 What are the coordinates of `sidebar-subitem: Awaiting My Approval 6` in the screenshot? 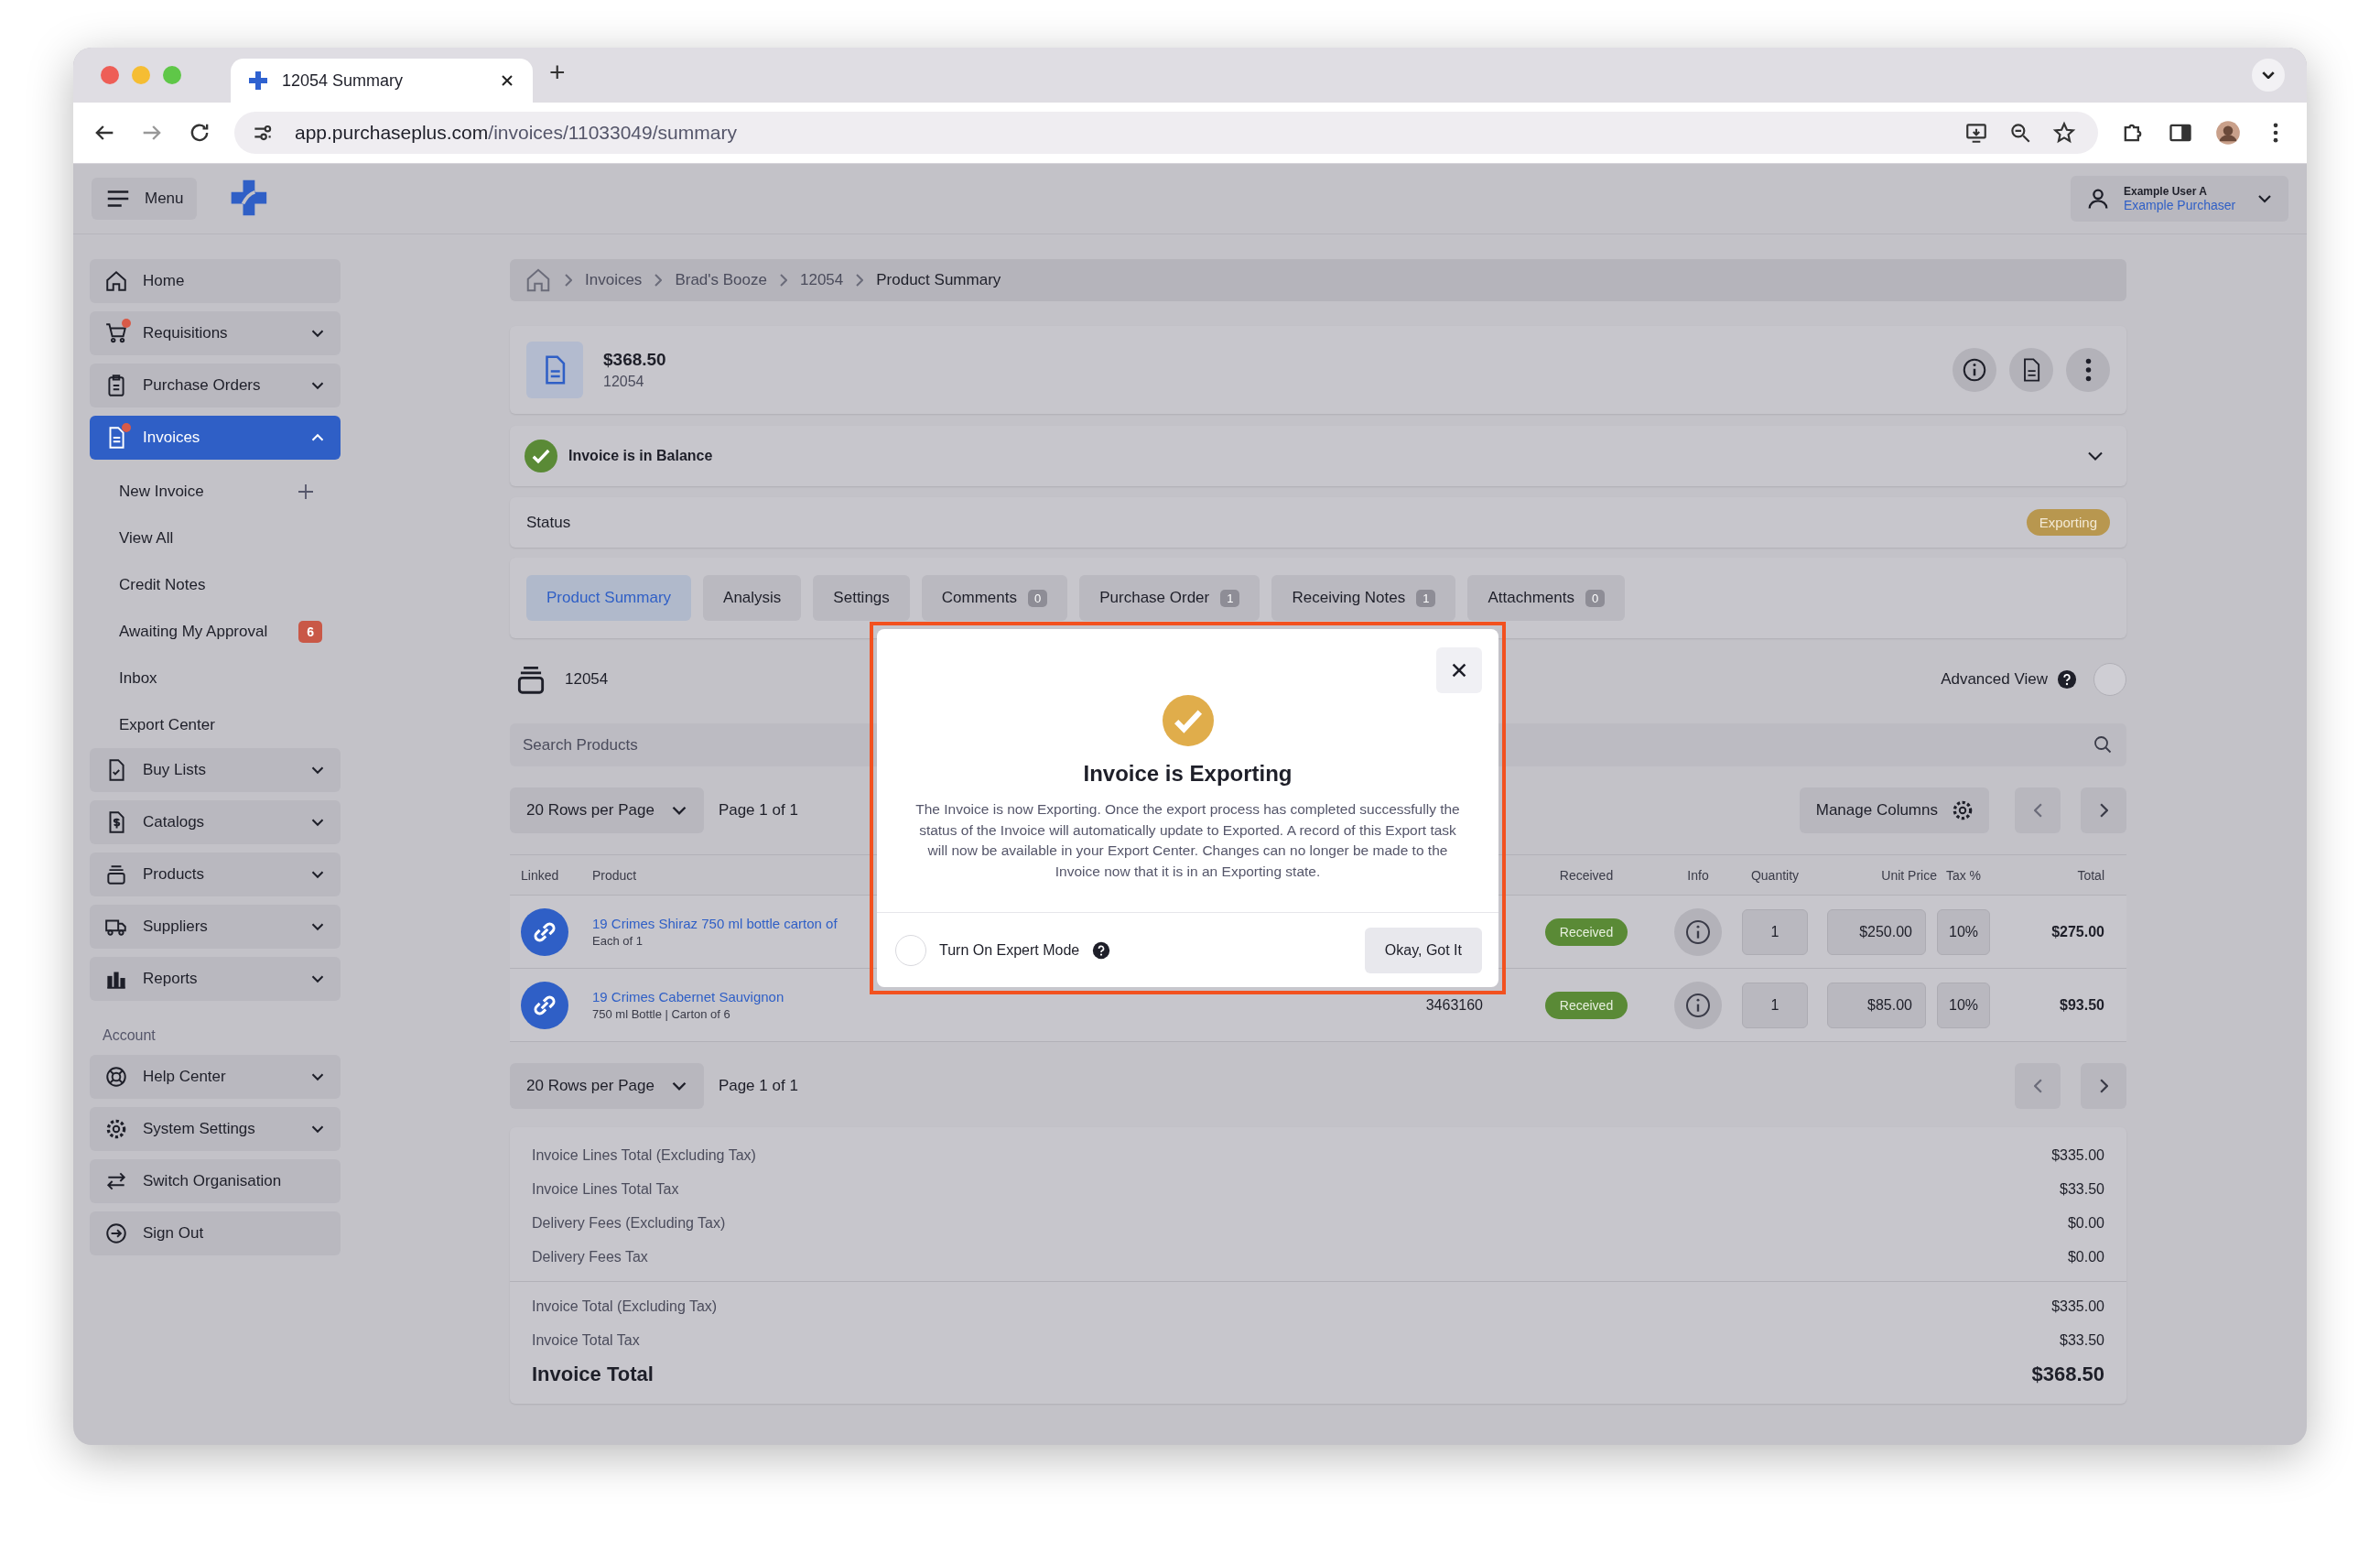 It's located at (215, 631).